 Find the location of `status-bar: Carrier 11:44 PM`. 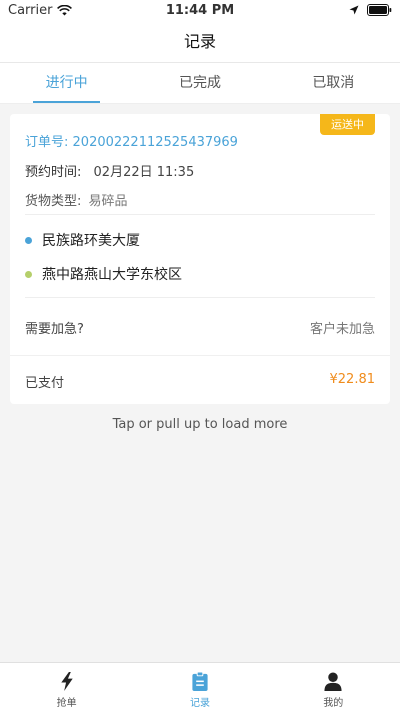

status-bar: Carrier 11:44 PM is located at coordinates (200, 11).